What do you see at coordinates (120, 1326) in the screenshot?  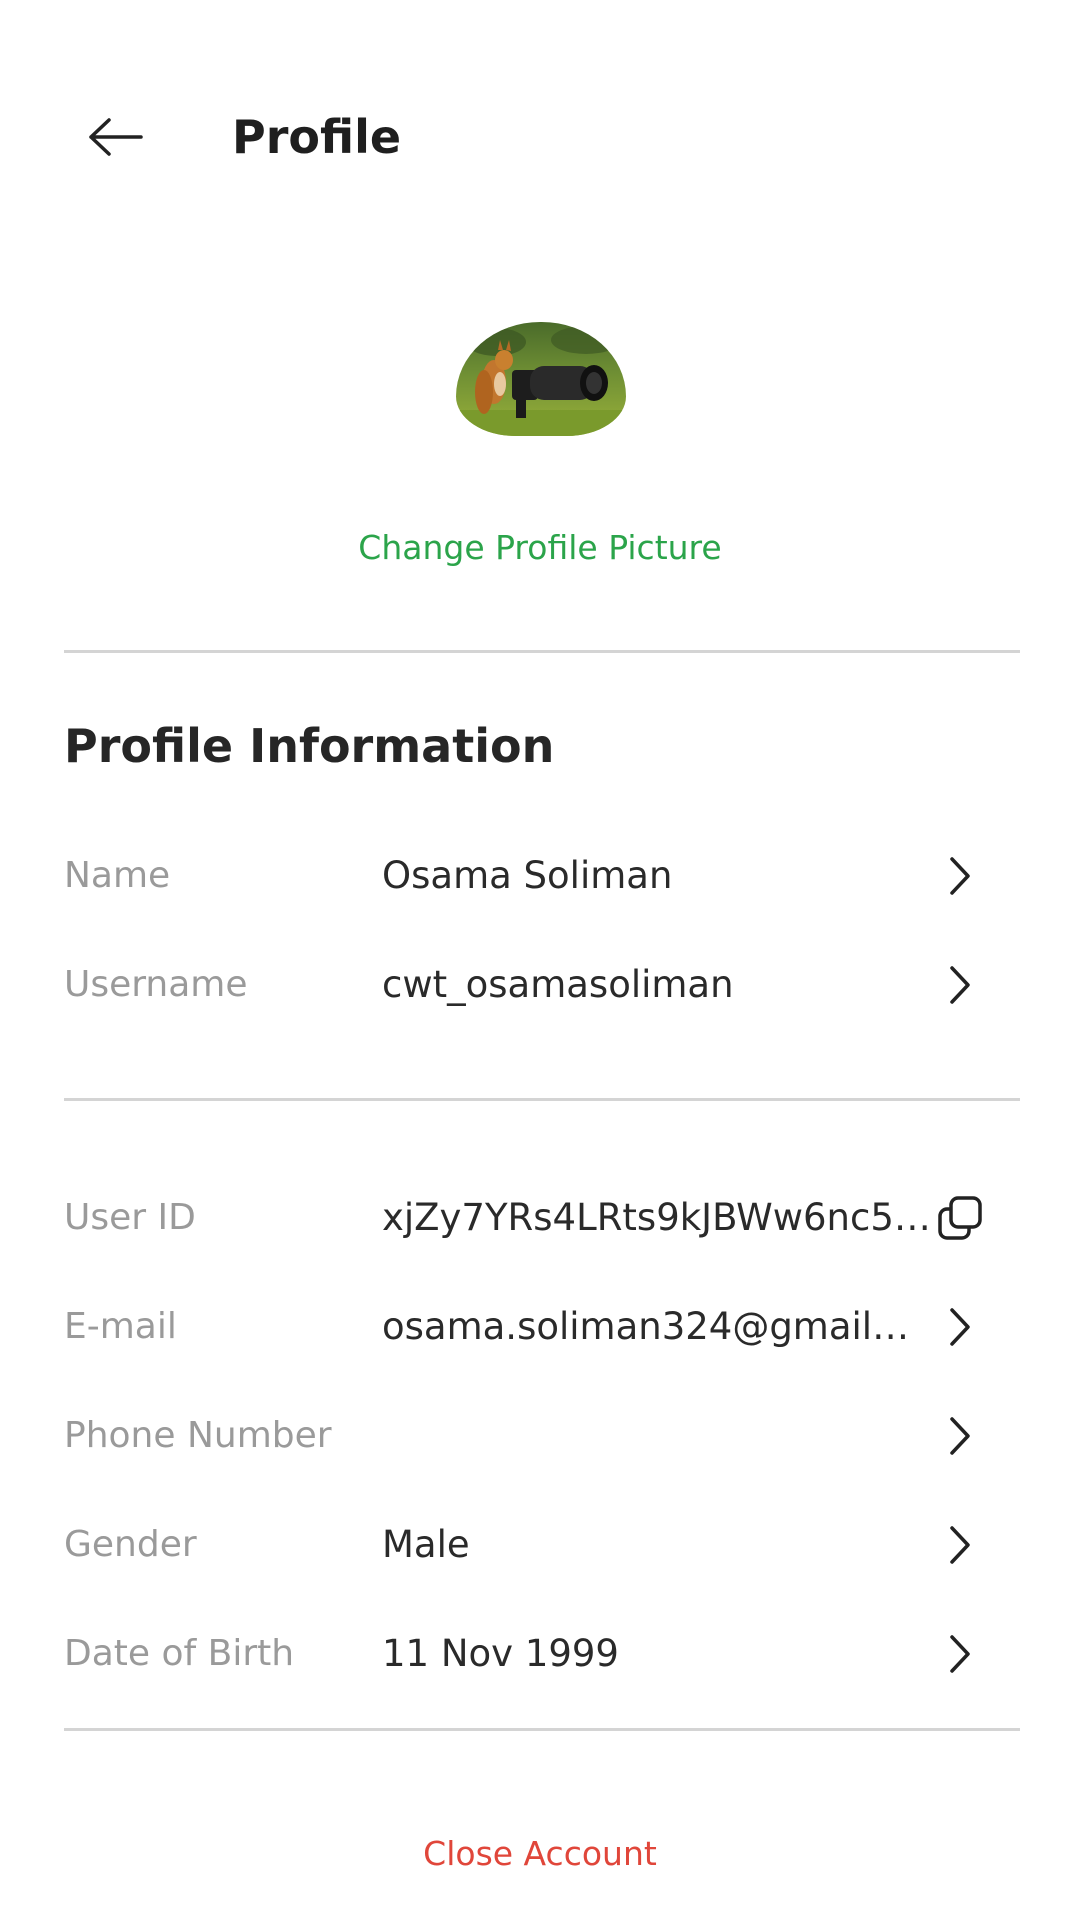 I see `row-label: E-mail` at bounding box center [120, 1326].